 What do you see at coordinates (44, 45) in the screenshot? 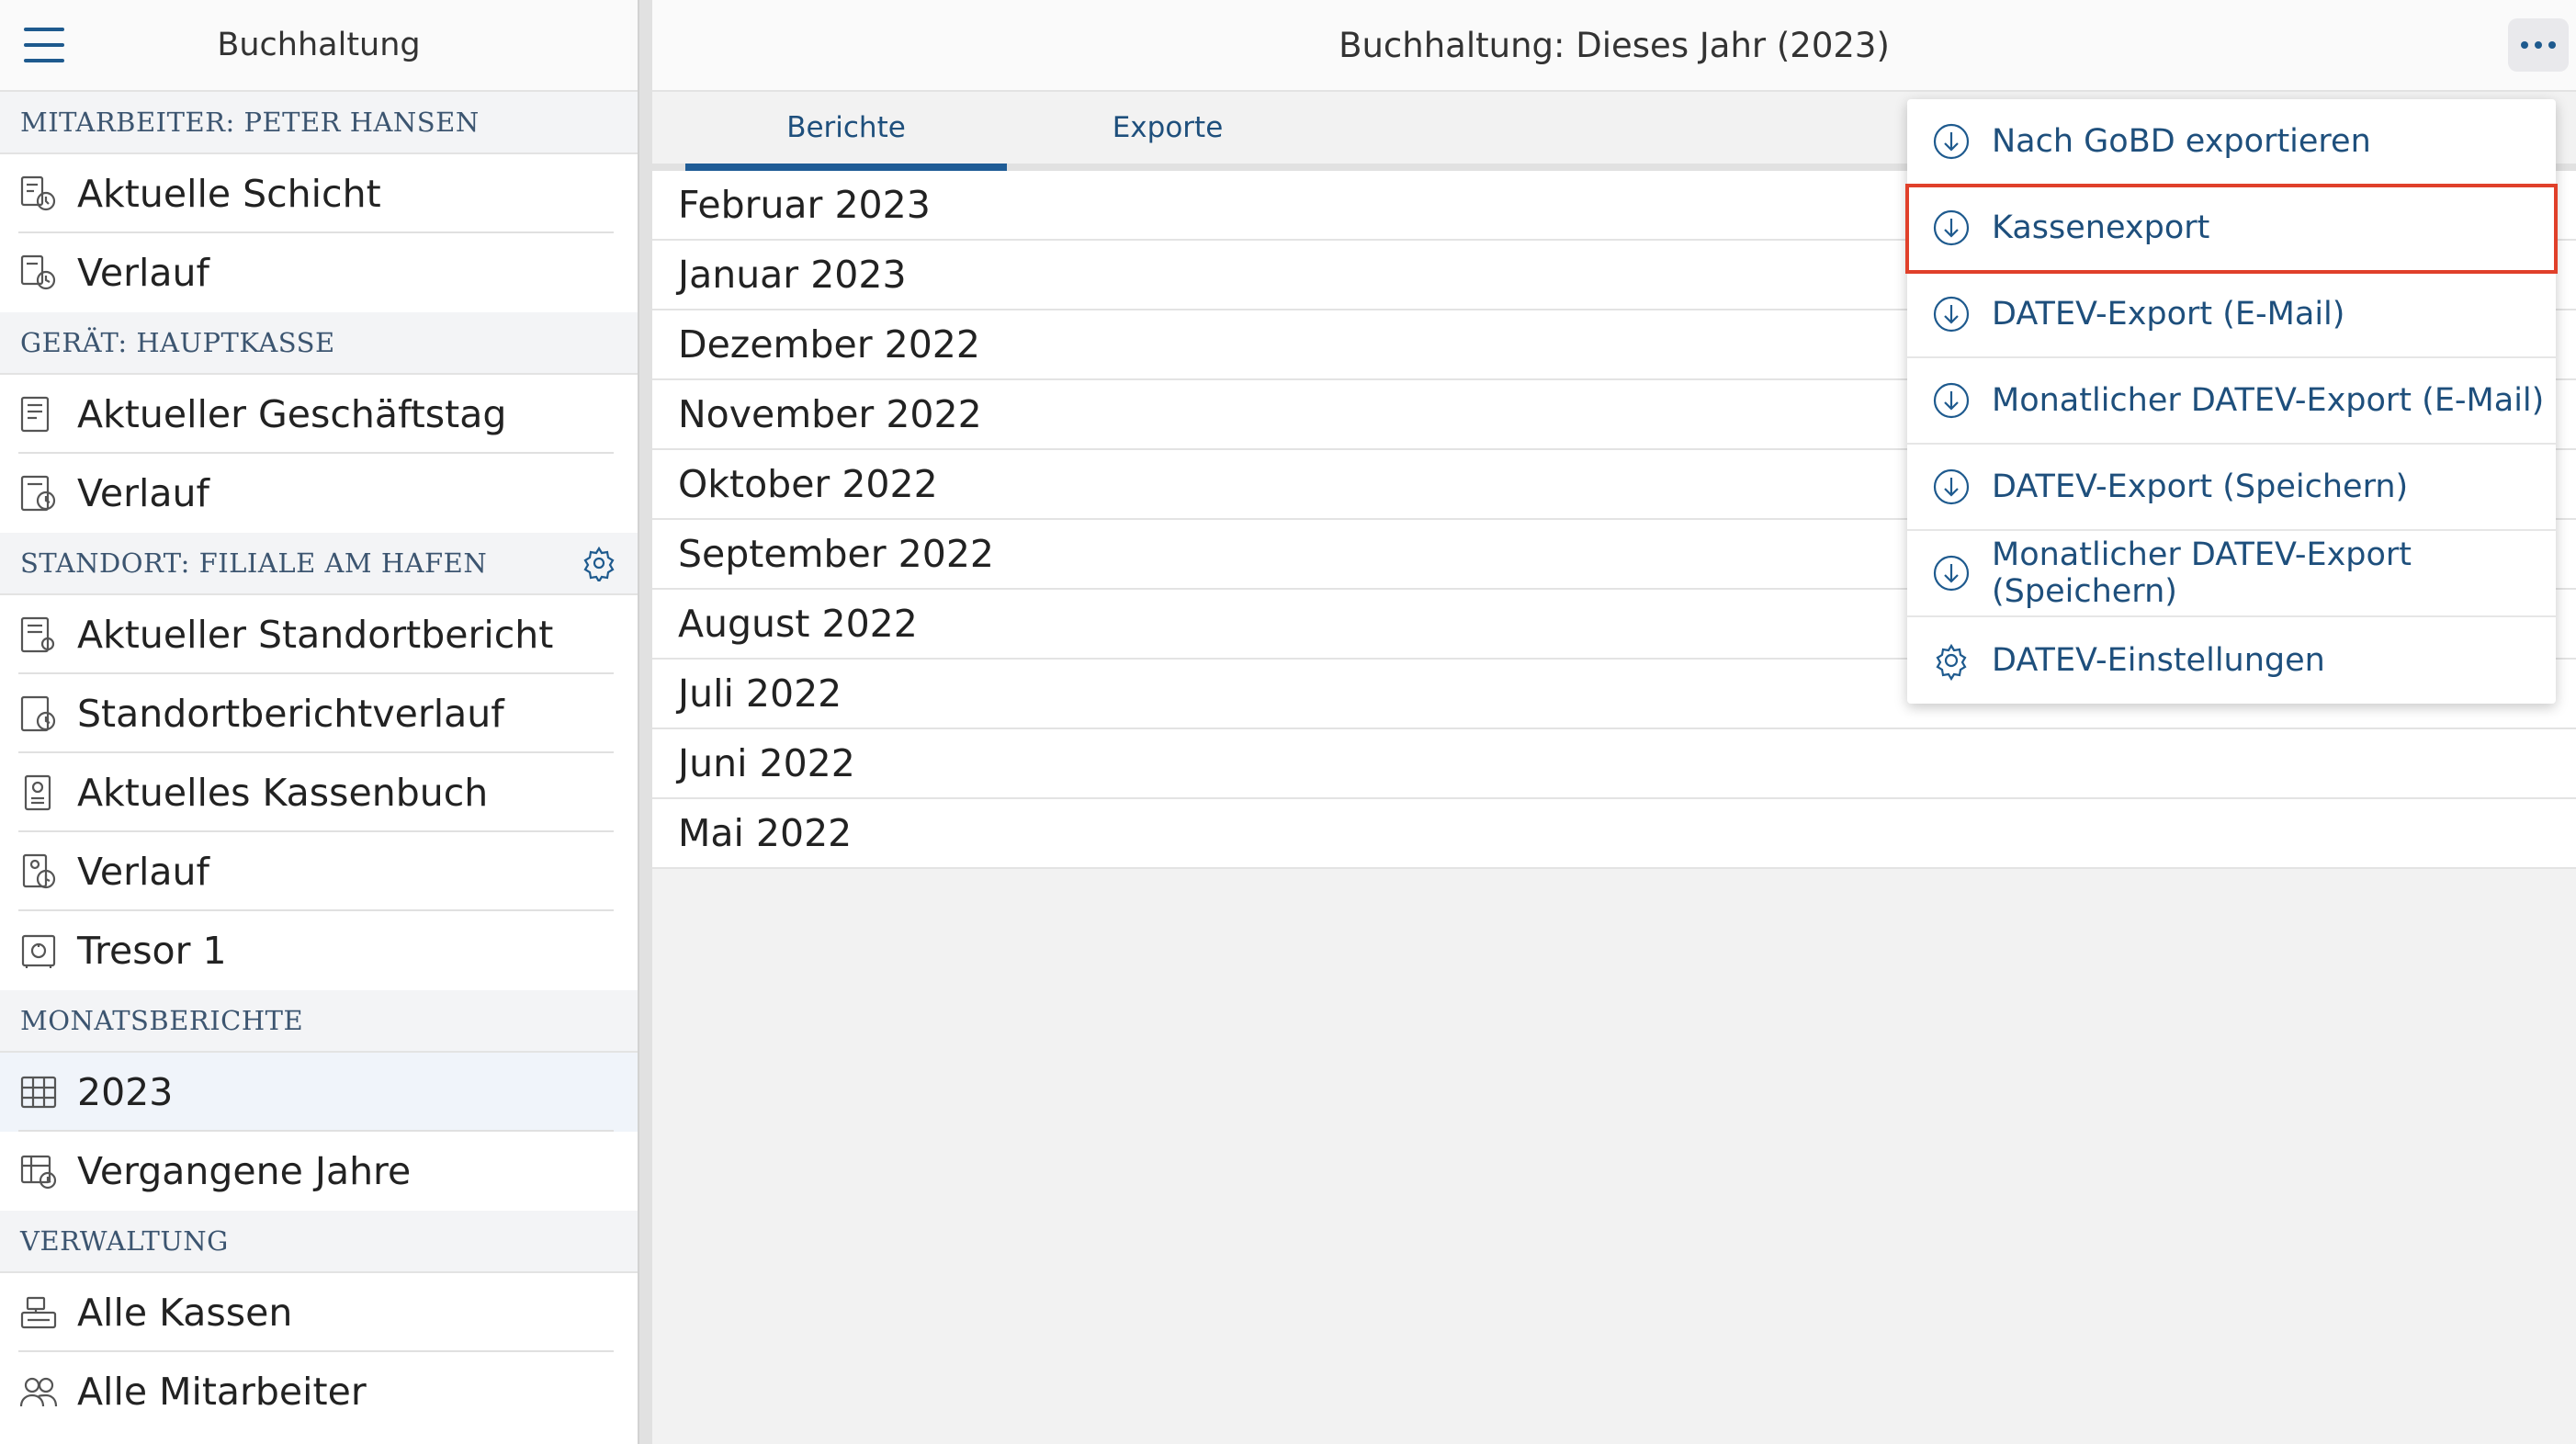
I see `hamburger-menu-icon` at bounding box center [44, 45].